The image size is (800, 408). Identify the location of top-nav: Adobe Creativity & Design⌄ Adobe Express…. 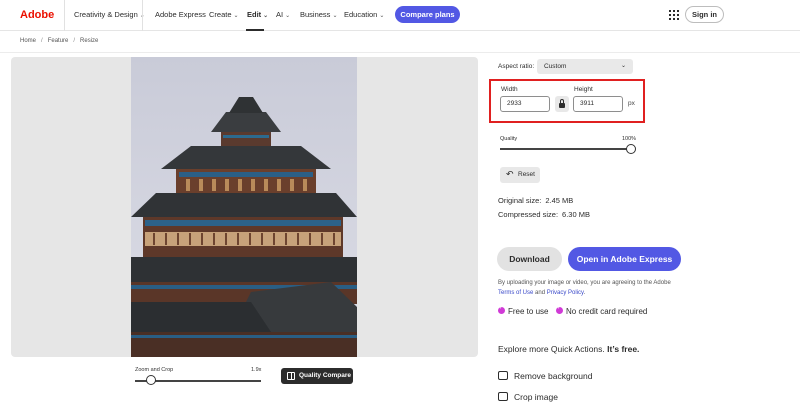
(400, 15).